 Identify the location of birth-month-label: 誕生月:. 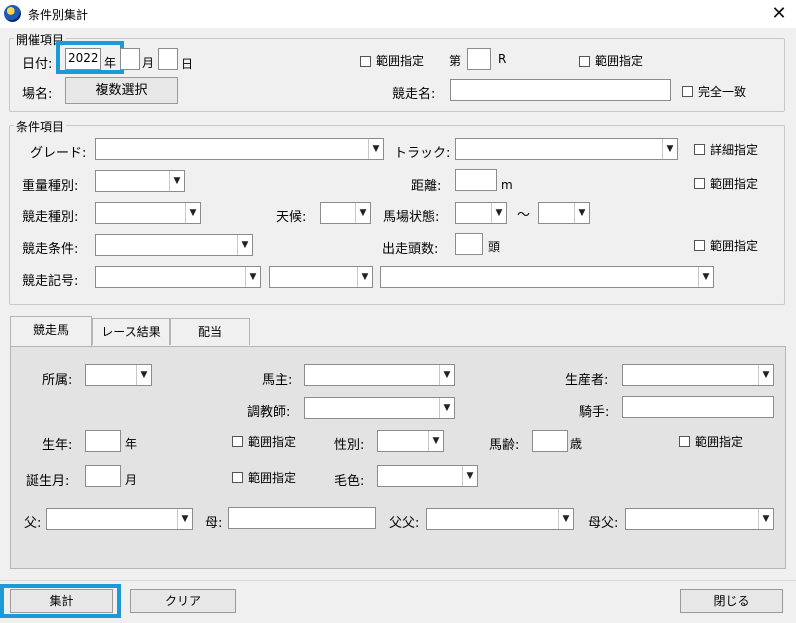
(48, 481).